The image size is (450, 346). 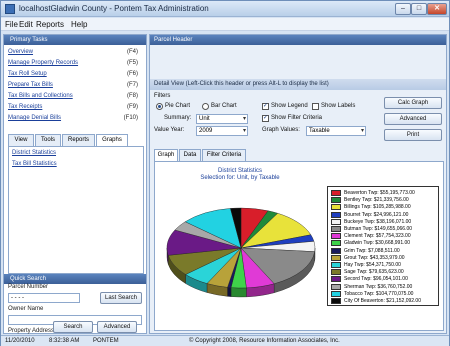 I want to click on graph-values-label: Graph Values:, so click(x=281, y=130).